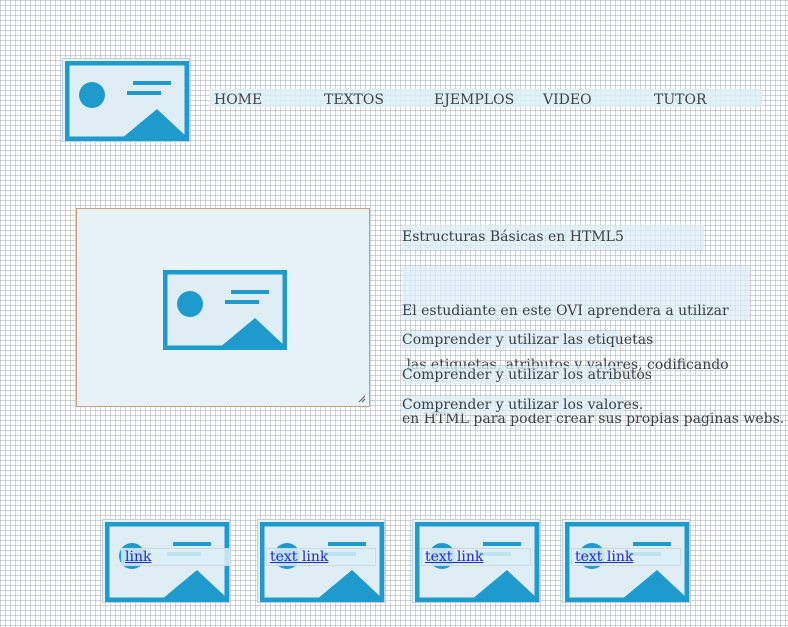 The height and width of the screenshot is (627, 788). What do you see at coordinates (238, 100) in the screenshot?
I see `nav-home: HOME` at bounding box center [238, 100].